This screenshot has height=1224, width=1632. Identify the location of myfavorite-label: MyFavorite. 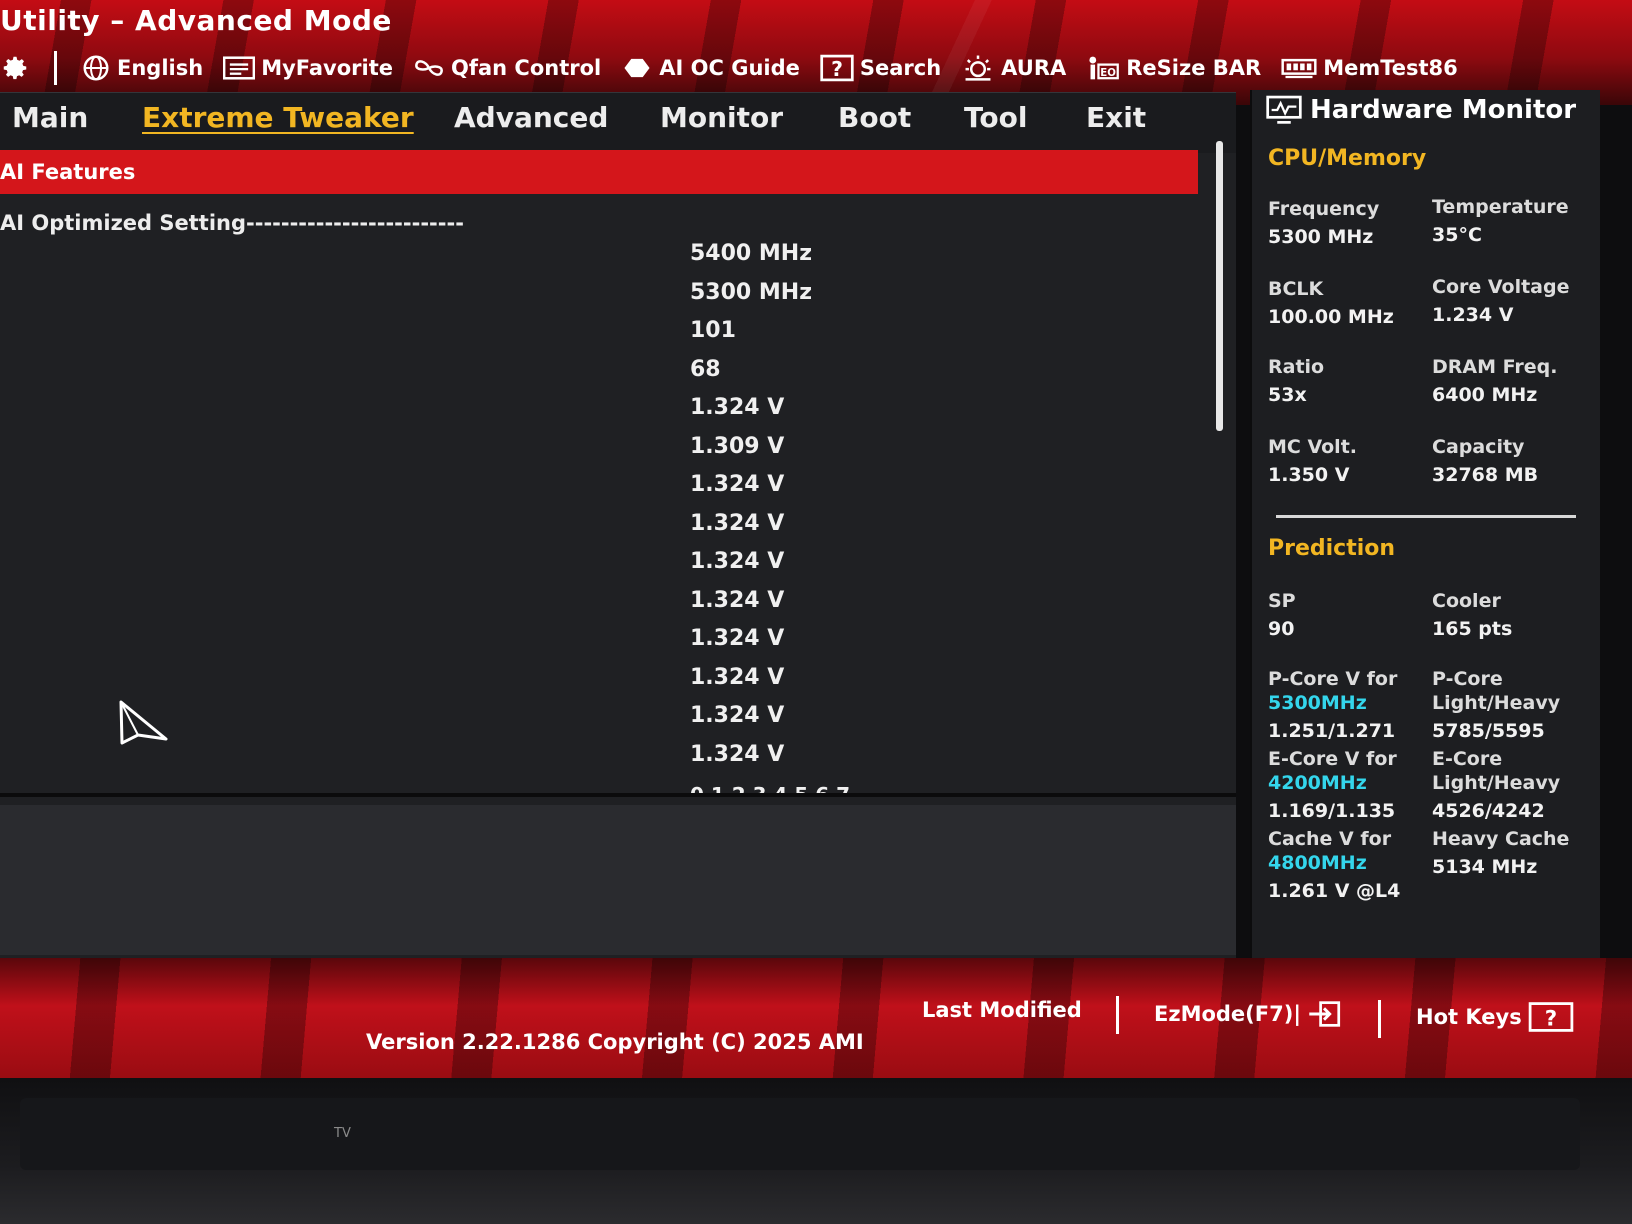
(327, 68).